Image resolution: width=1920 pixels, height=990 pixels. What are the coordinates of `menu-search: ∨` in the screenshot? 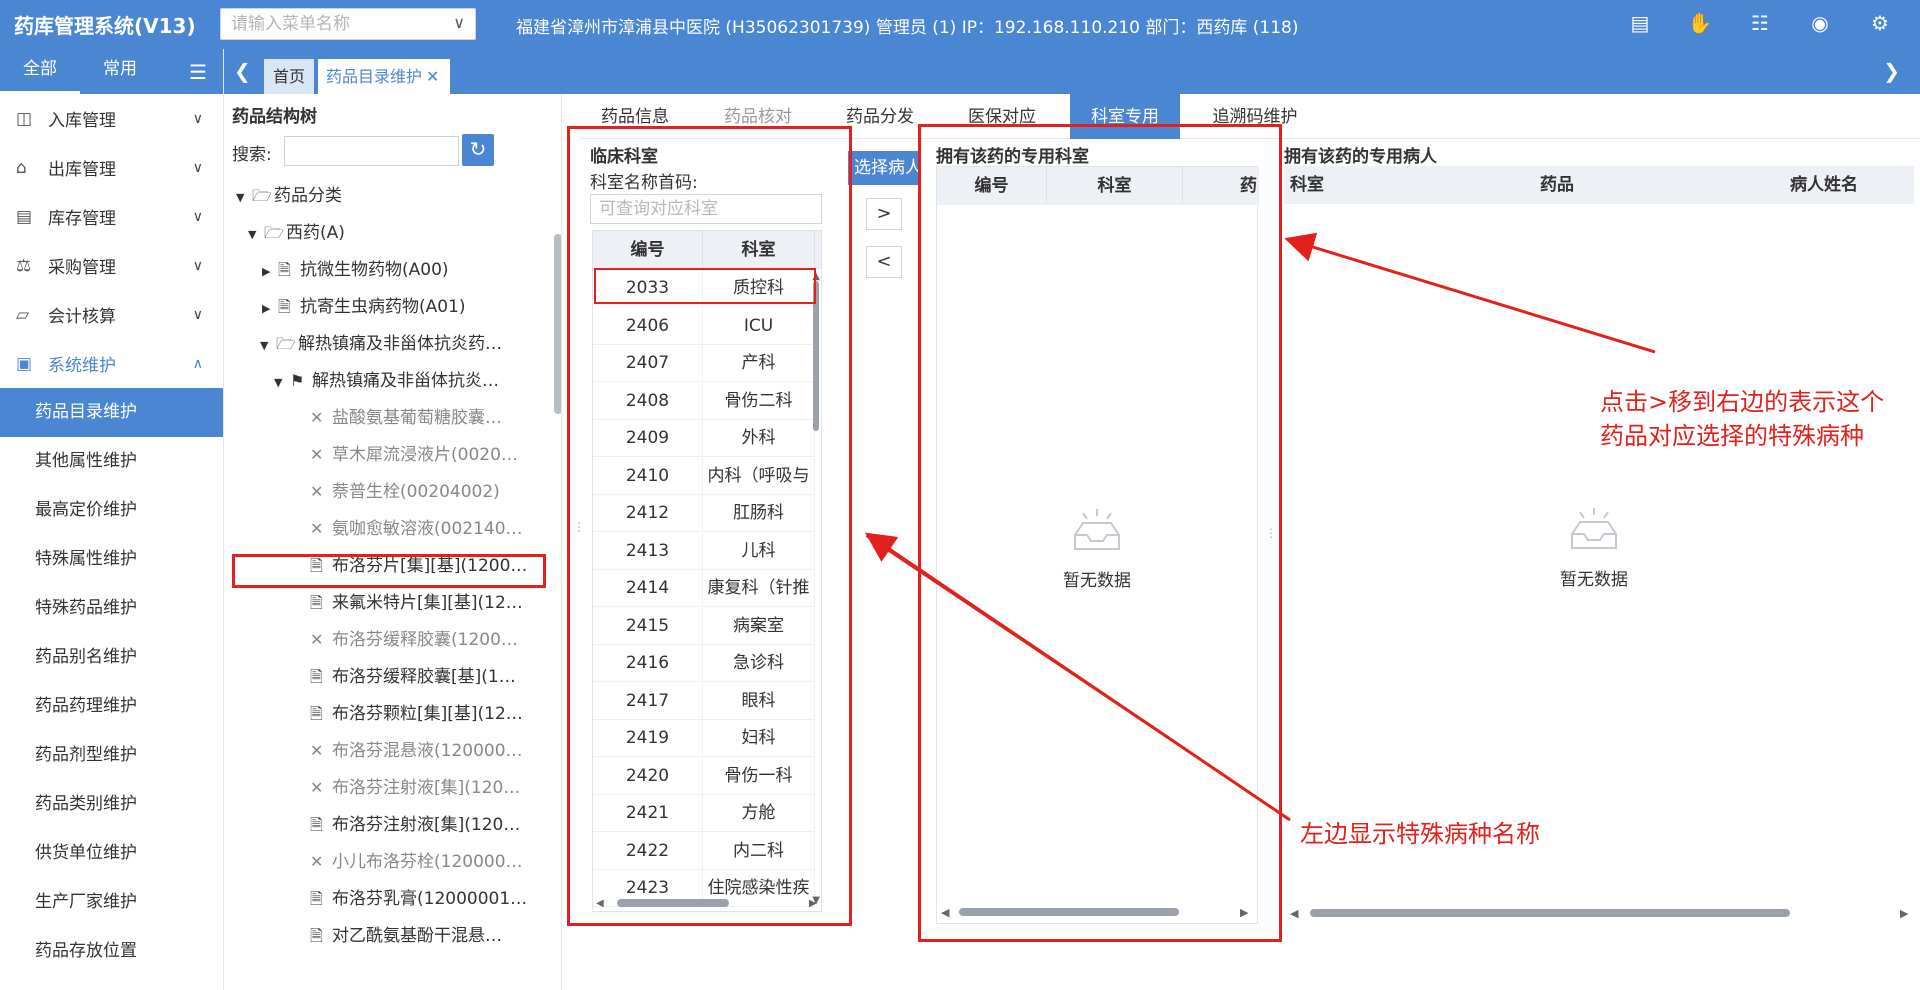 It's located at (348, 24).